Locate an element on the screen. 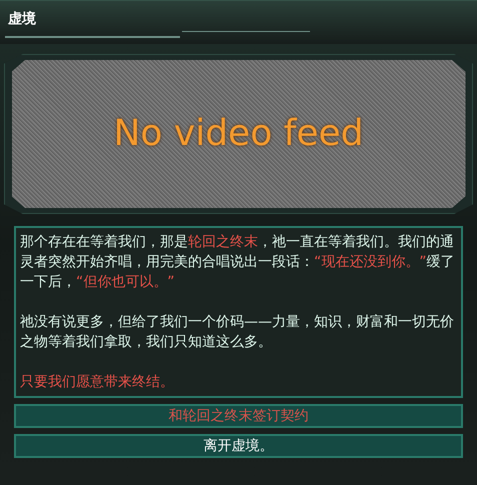  dialogue-option-button: 离开虚境。 is located at coordinates (238, 446).